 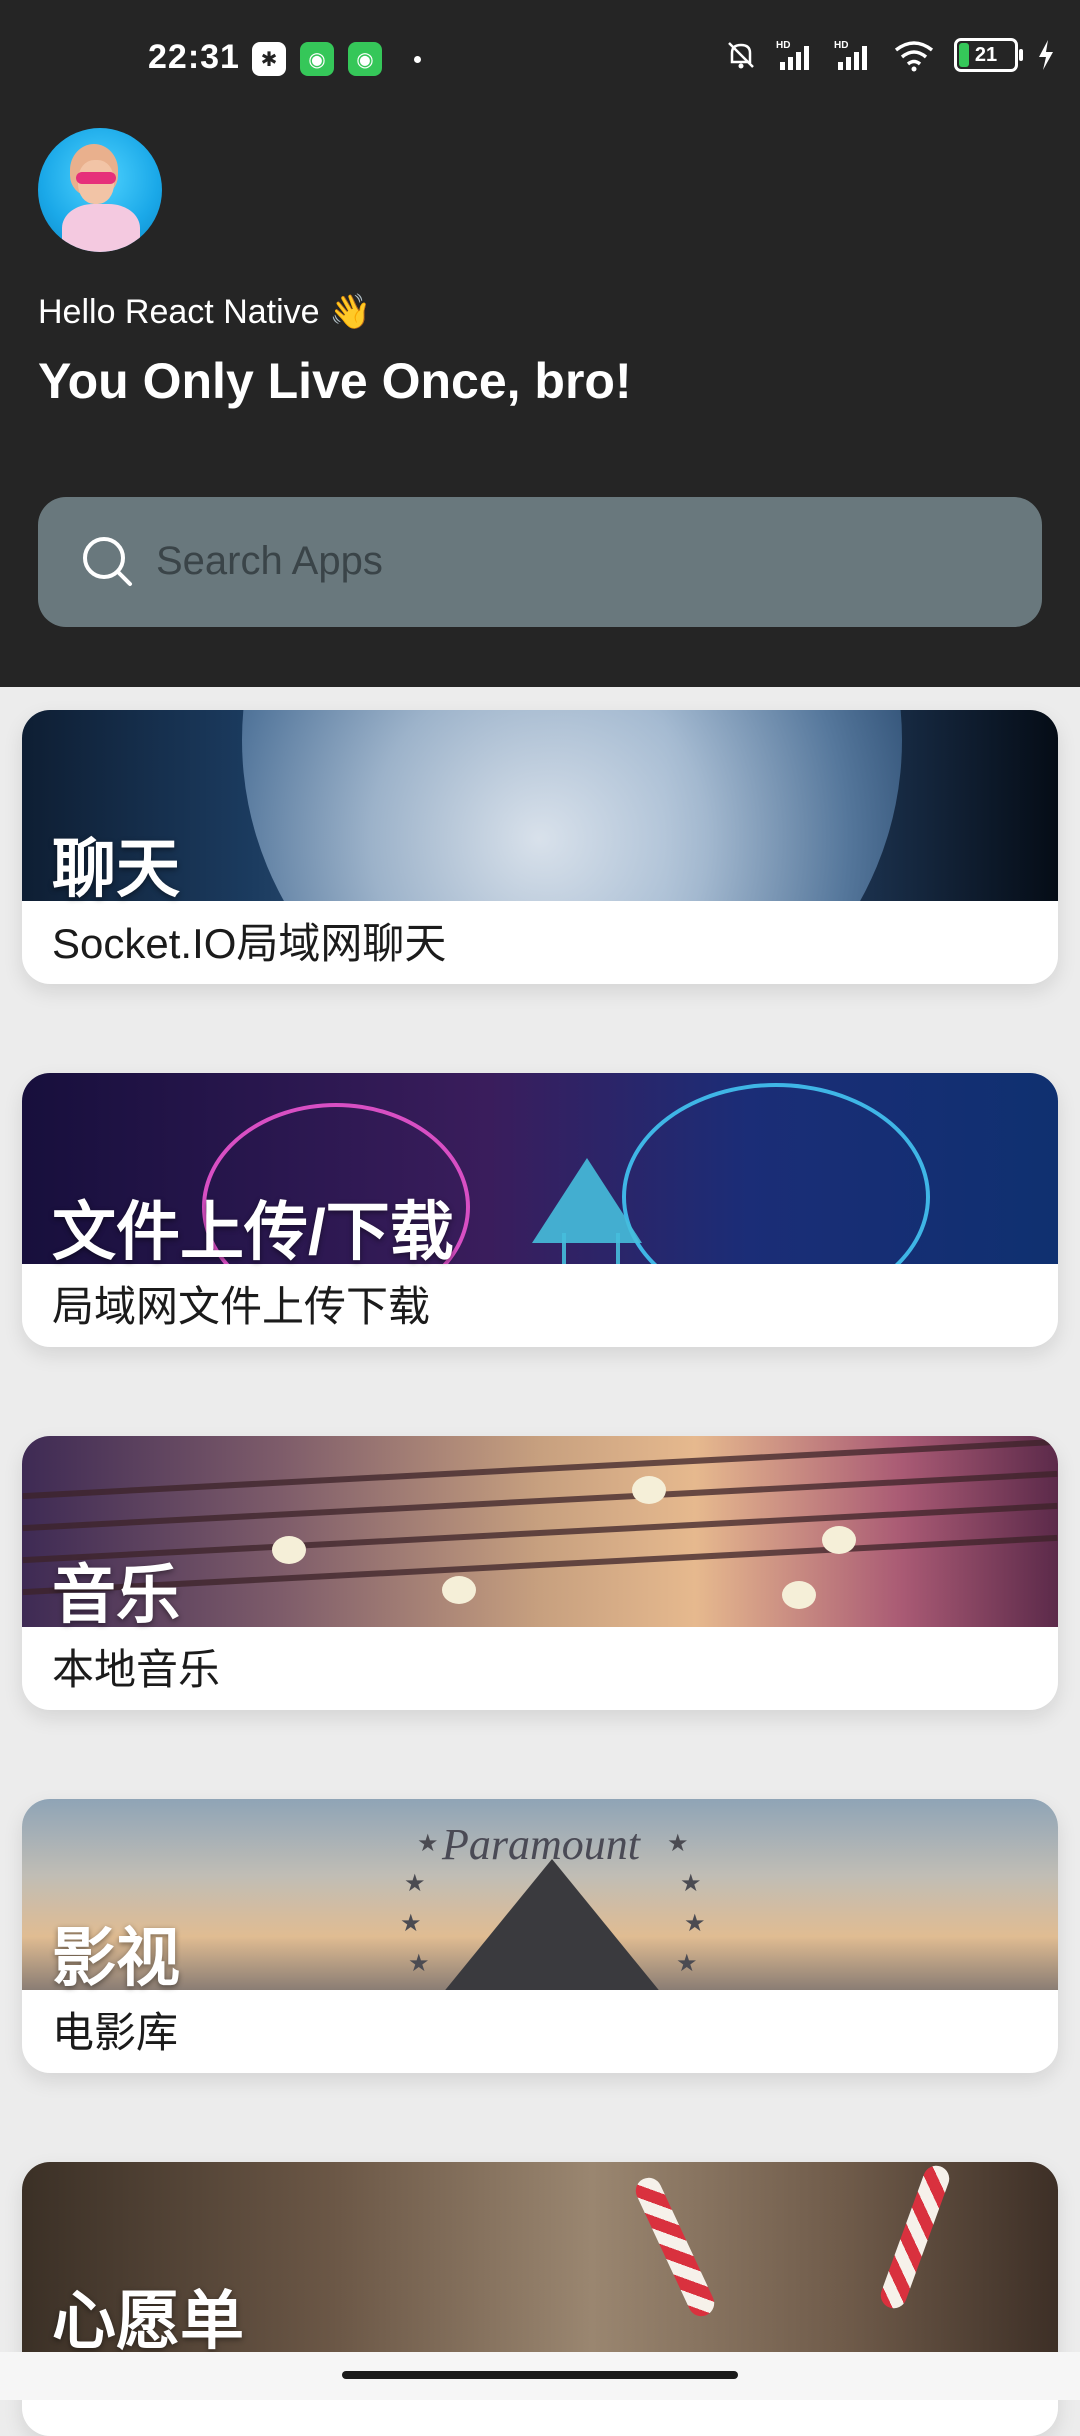 What do you see at coordinates (336, 59) in the screenshot?
I see `status-left-icons: ✱ ◉ ◉` at bounding box center [336, 59].